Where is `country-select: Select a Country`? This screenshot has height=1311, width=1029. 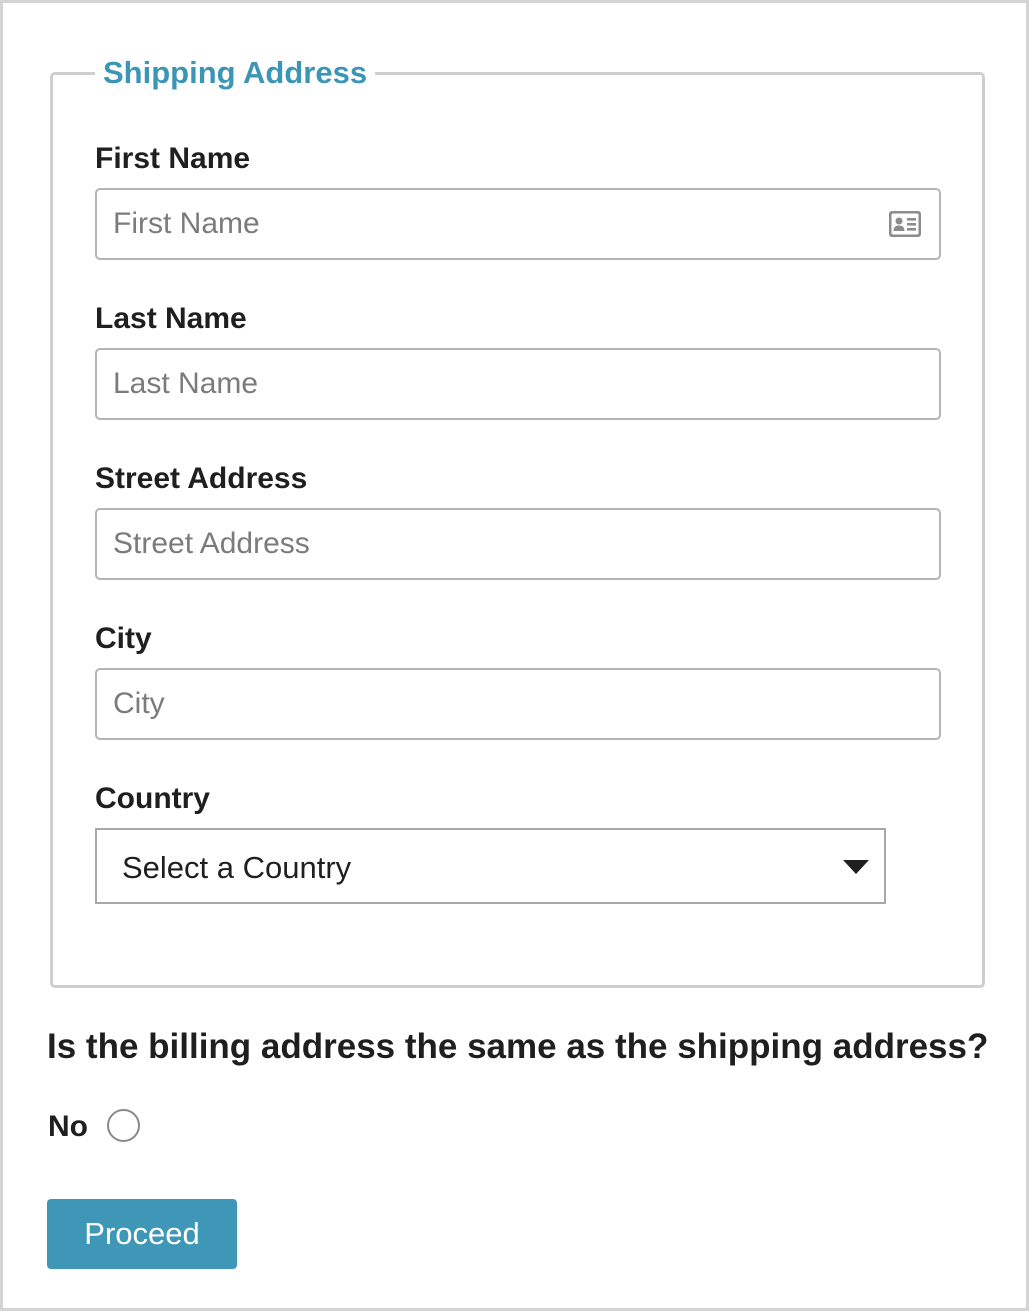 country-select: Select a Country is located at coordinates (490, 866).